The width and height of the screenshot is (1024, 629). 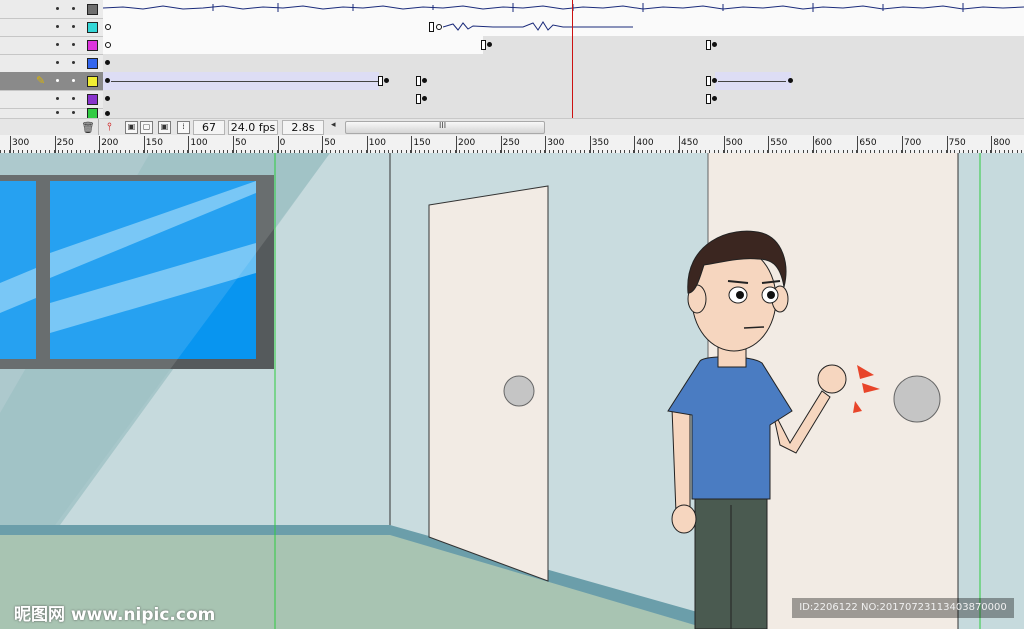 What do you see at coordinates (131, 127) in the screenshot?
I see `onion-skin-icon: ▣` at bounding box center [131, 127].